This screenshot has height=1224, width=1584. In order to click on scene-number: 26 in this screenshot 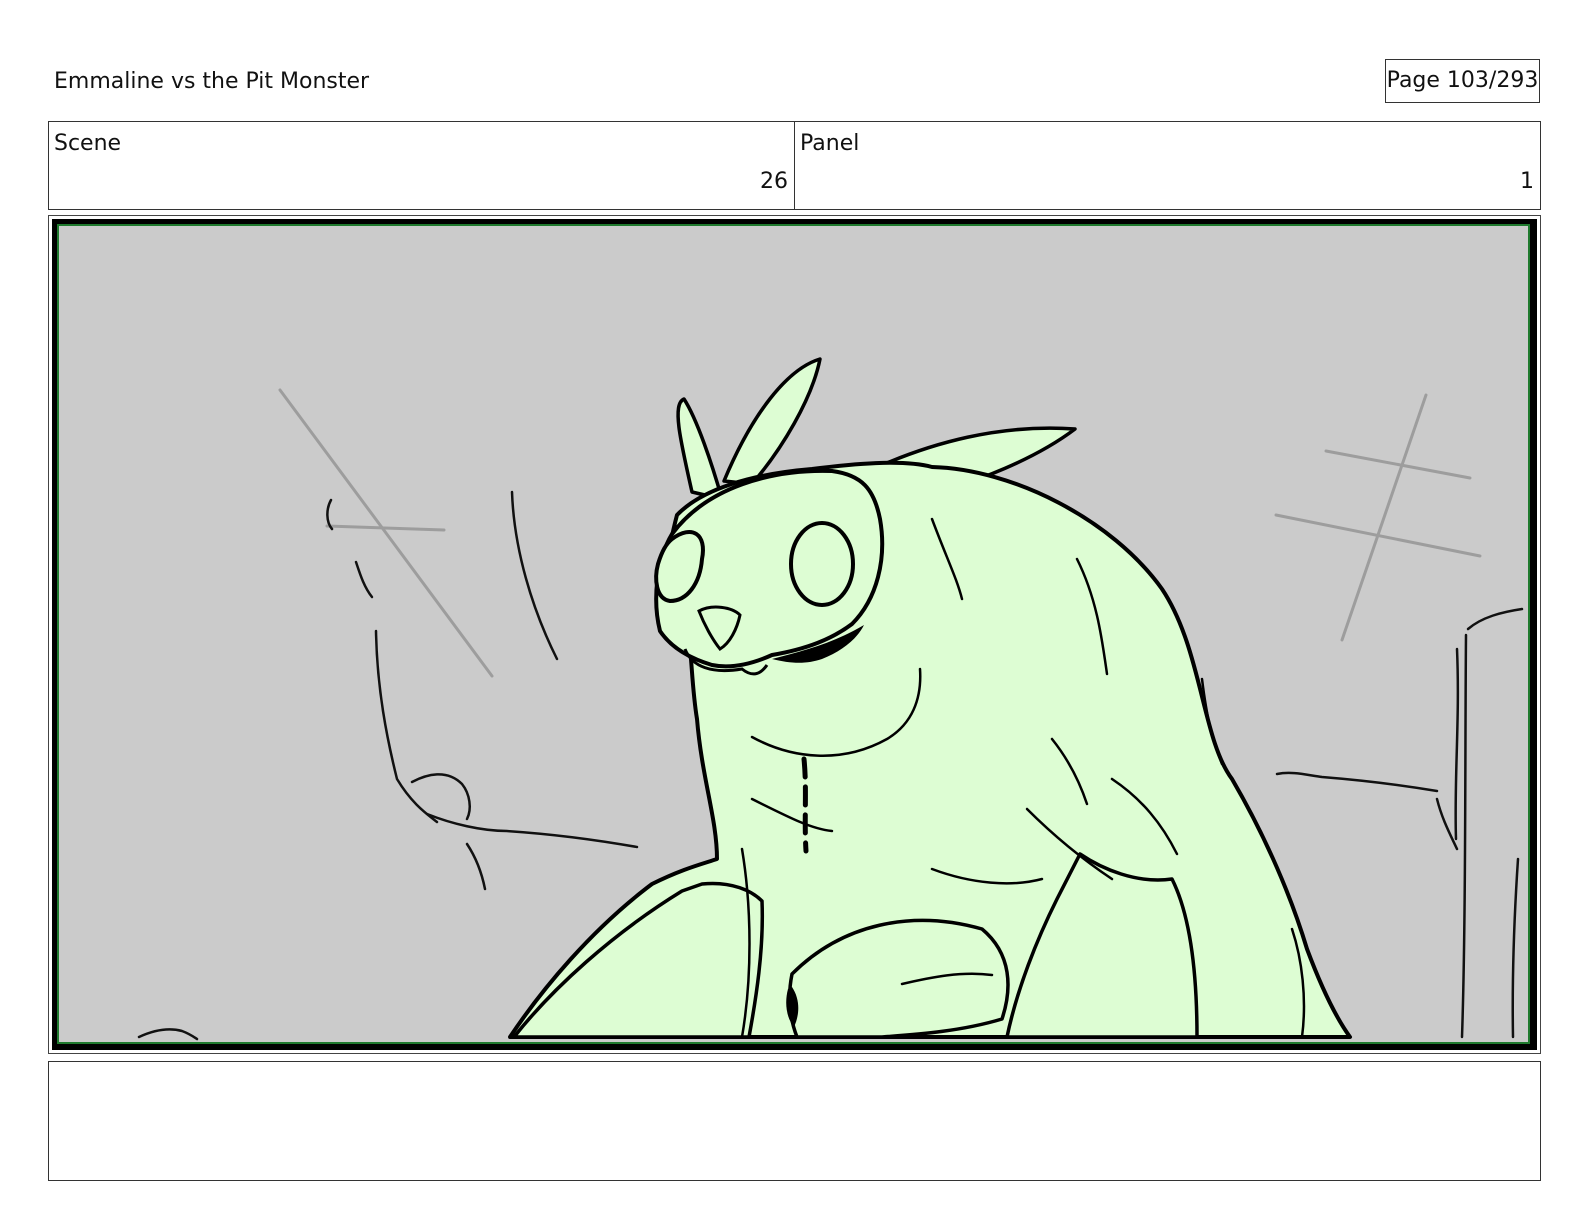, I will do `click(774, 181)`.